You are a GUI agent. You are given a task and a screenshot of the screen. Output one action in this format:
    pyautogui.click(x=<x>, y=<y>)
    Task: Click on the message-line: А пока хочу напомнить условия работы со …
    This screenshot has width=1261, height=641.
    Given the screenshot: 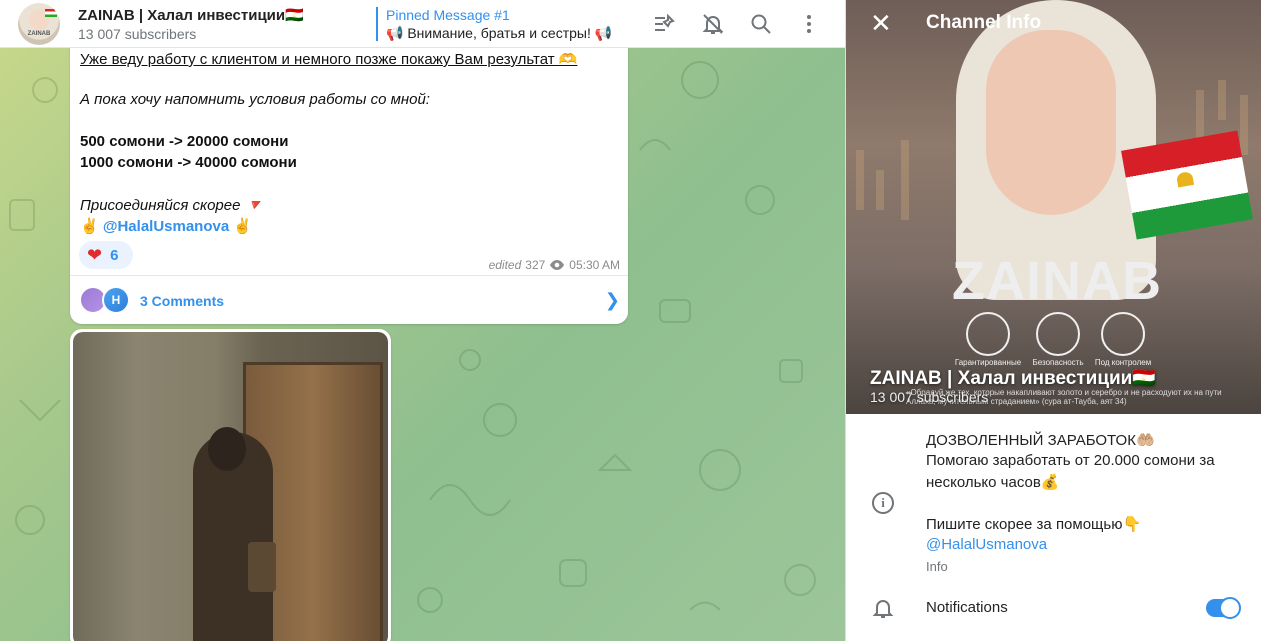 What is the action you would take?
    pyautogui.click(x=255, y=99)
    